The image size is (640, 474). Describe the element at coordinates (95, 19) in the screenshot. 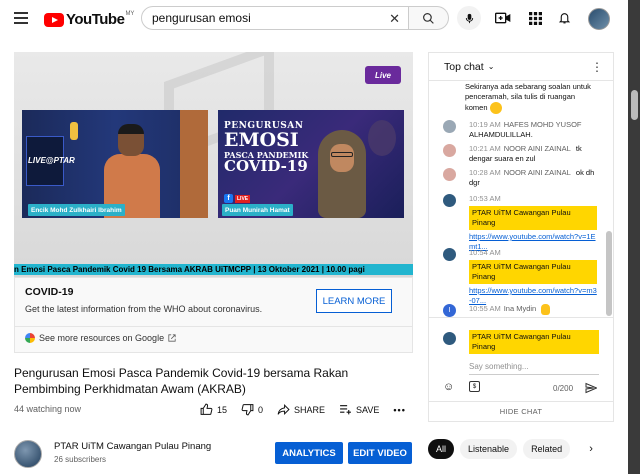

I see `logo-text: YouTube` at that location.